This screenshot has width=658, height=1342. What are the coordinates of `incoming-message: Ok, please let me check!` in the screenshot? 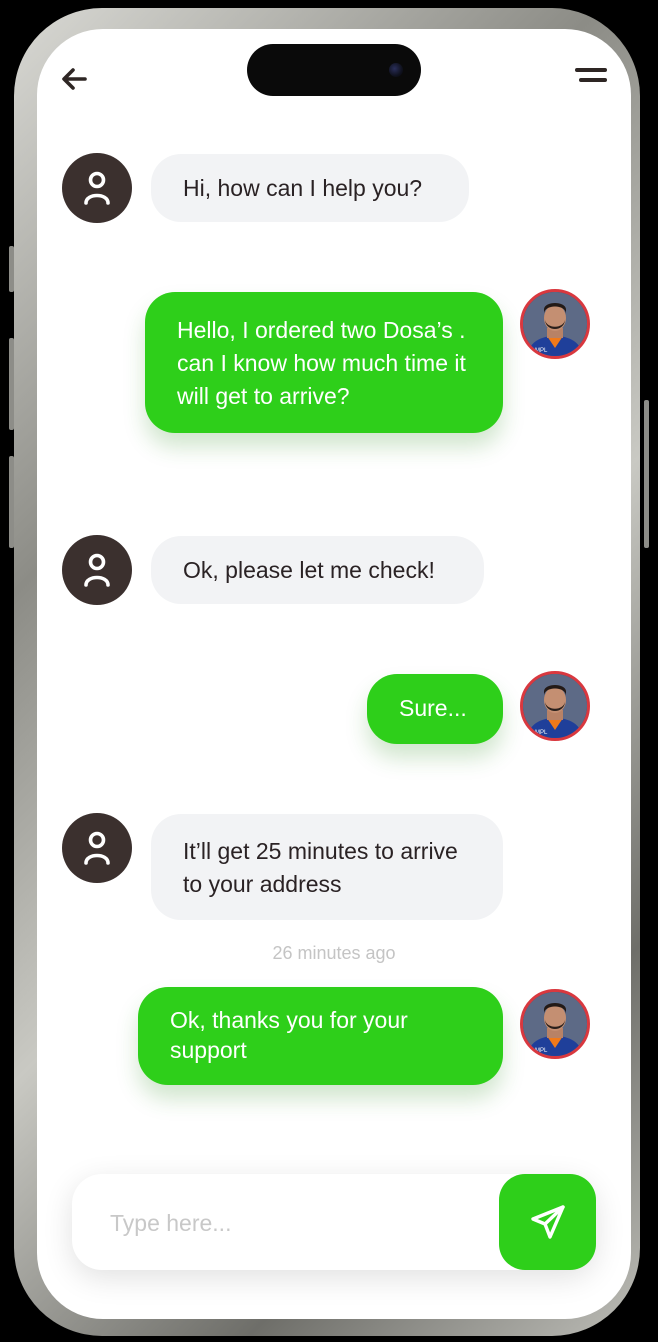 It's located at (317, 570).